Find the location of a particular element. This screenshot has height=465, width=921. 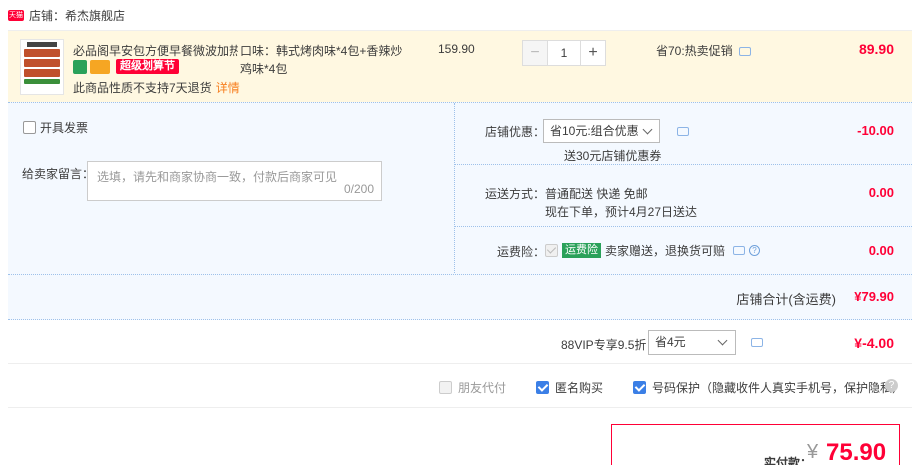

coupon-note: 送30元店铺优惠券 is located at coordinates (613, 156).